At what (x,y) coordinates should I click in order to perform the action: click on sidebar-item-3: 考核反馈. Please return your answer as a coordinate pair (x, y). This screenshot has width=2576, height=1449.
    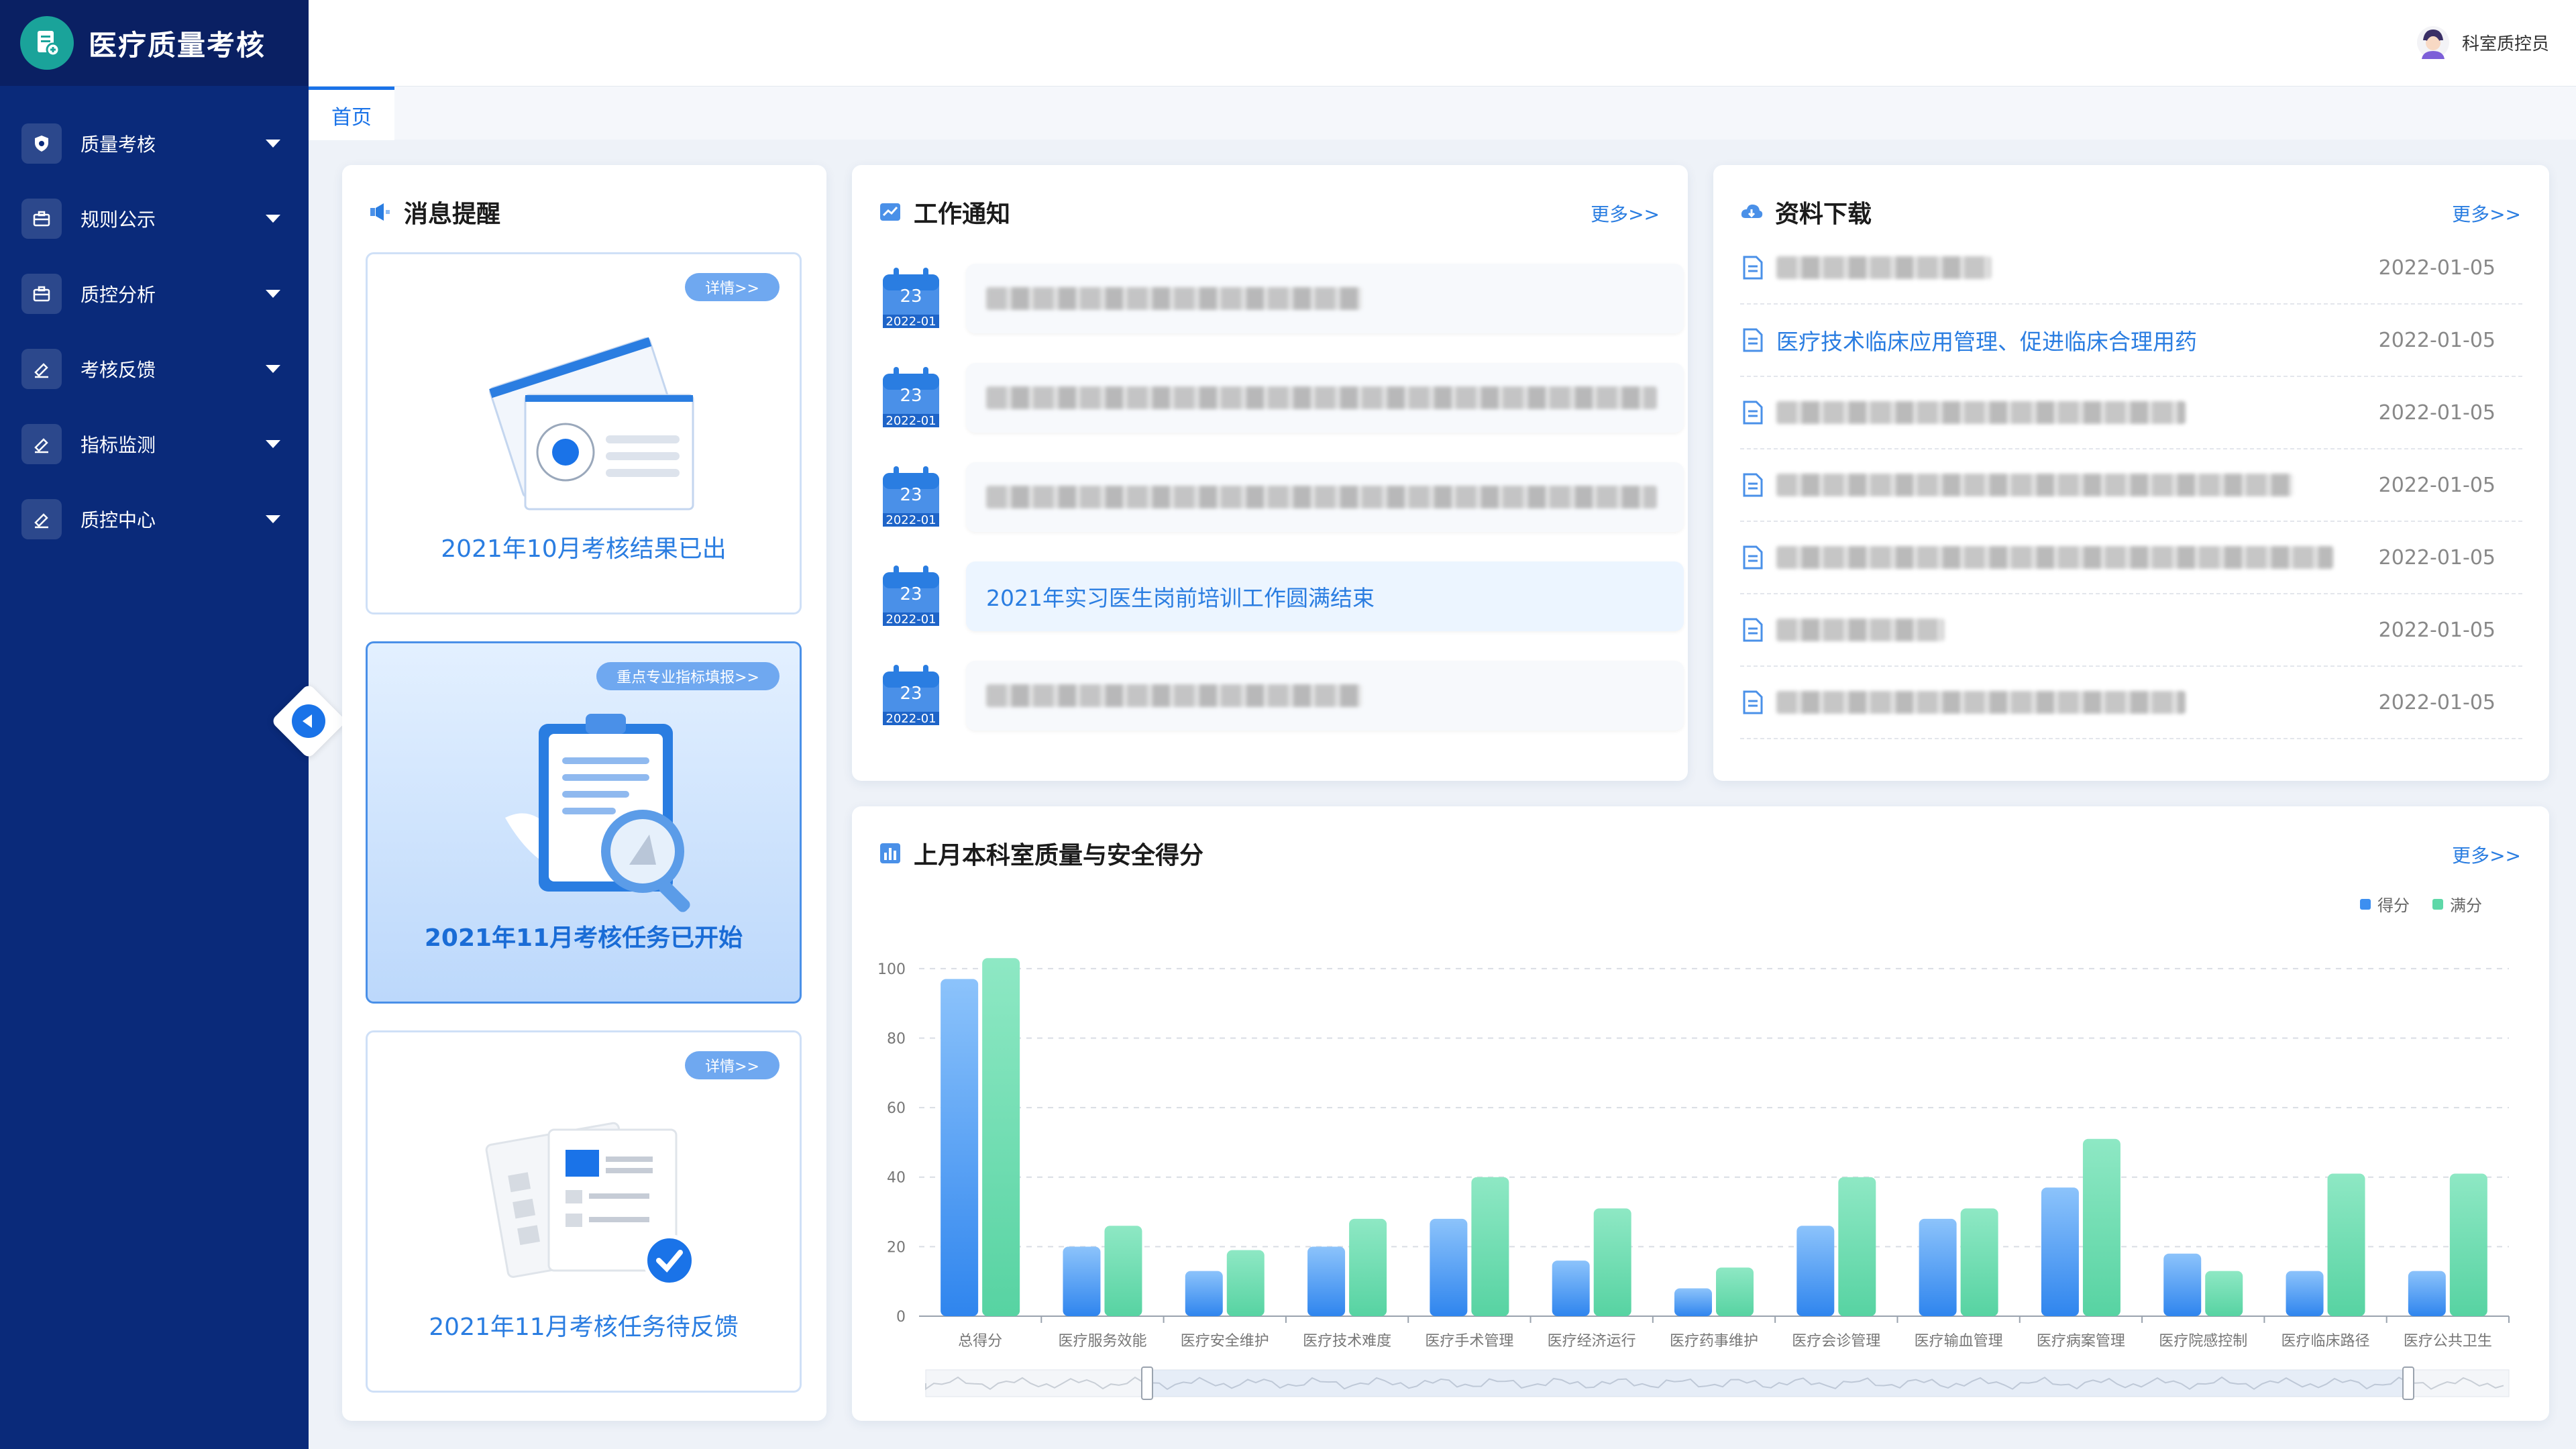
    Looking at the image, I should click on (154, 369).